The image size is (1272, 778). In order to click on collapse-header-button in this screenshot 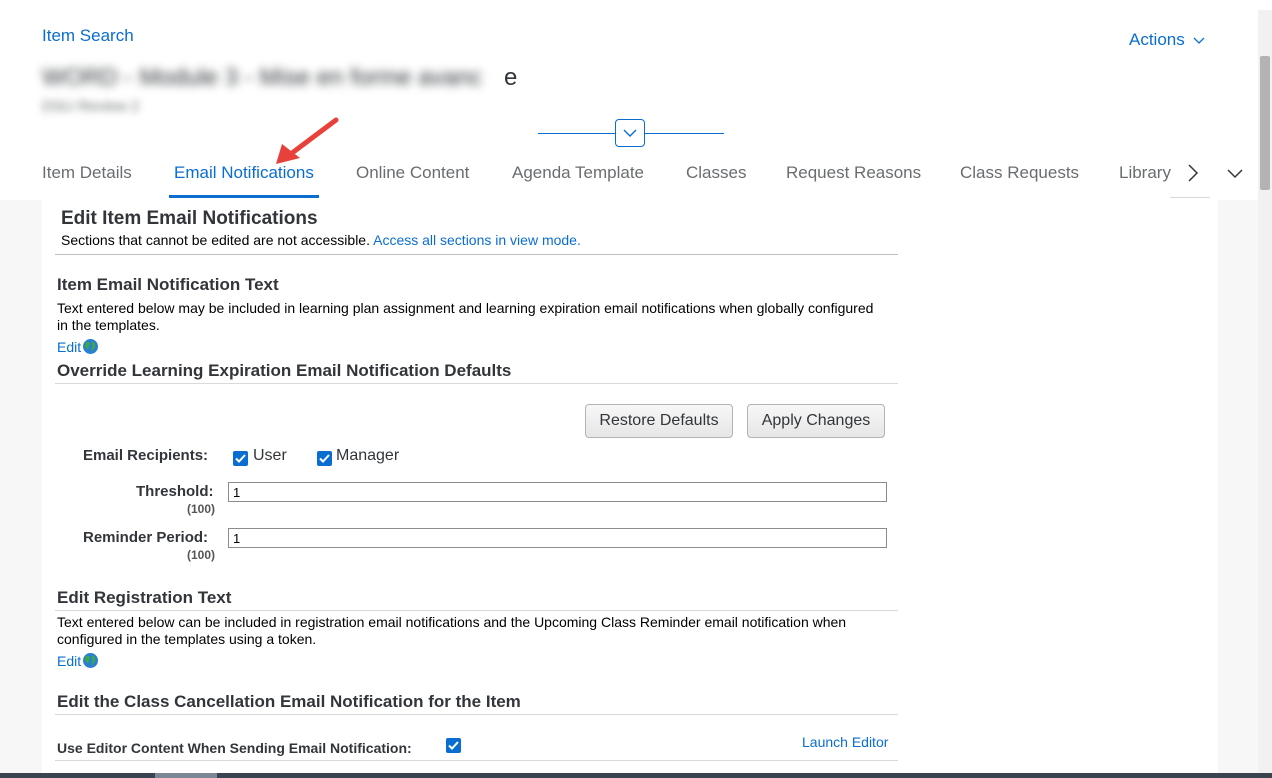, I will do `click(630, 133)`.